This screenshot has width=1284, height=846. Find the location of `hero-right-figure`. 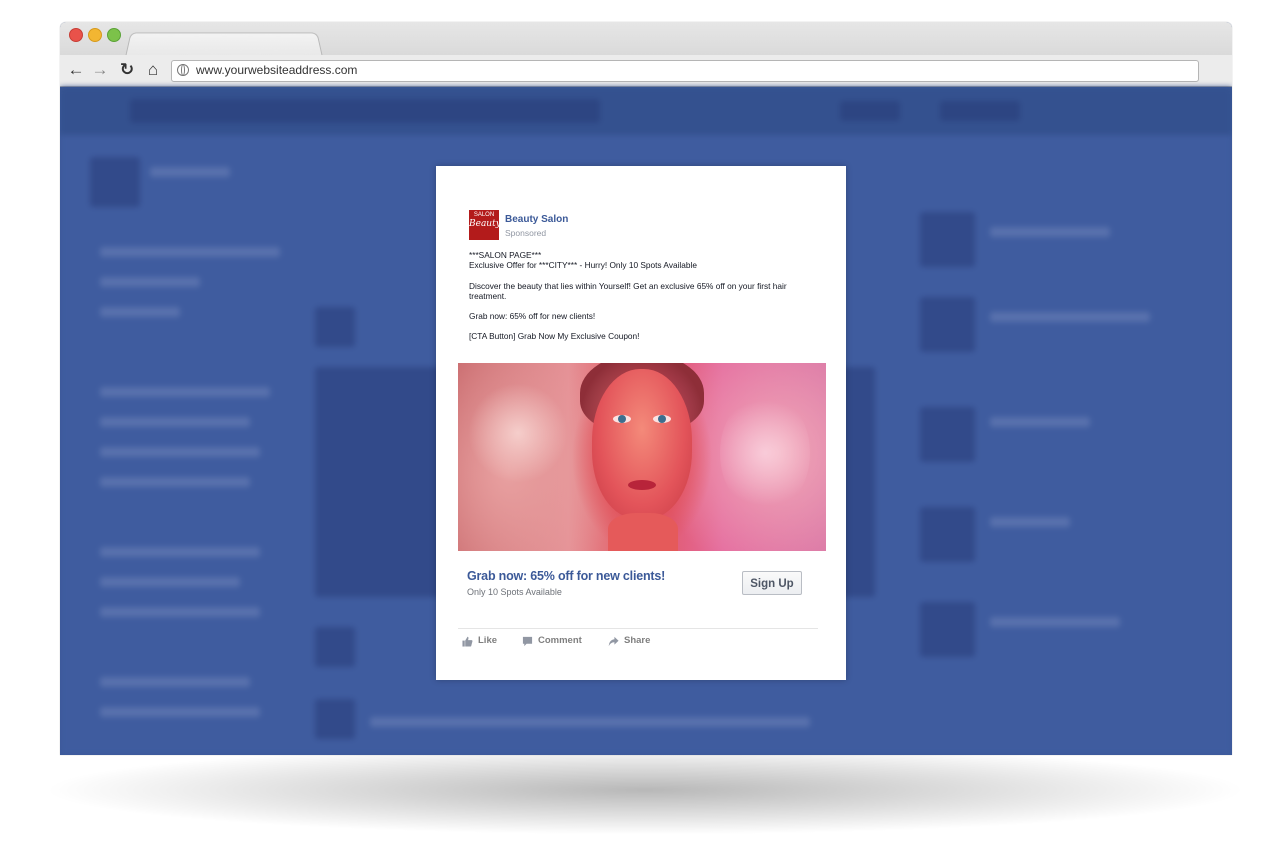

hero-right-figure is located at coordinates (765, 453).